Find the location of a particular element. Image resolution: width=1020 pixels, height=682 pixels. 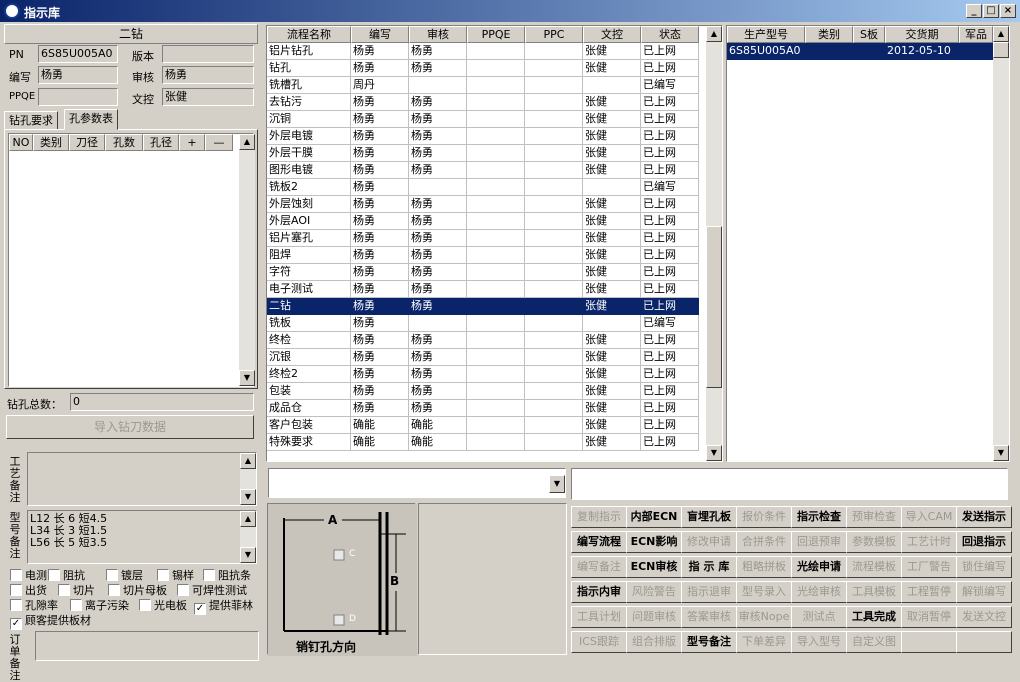

process-column-header: 文控 is located at coordinates (612, 34).